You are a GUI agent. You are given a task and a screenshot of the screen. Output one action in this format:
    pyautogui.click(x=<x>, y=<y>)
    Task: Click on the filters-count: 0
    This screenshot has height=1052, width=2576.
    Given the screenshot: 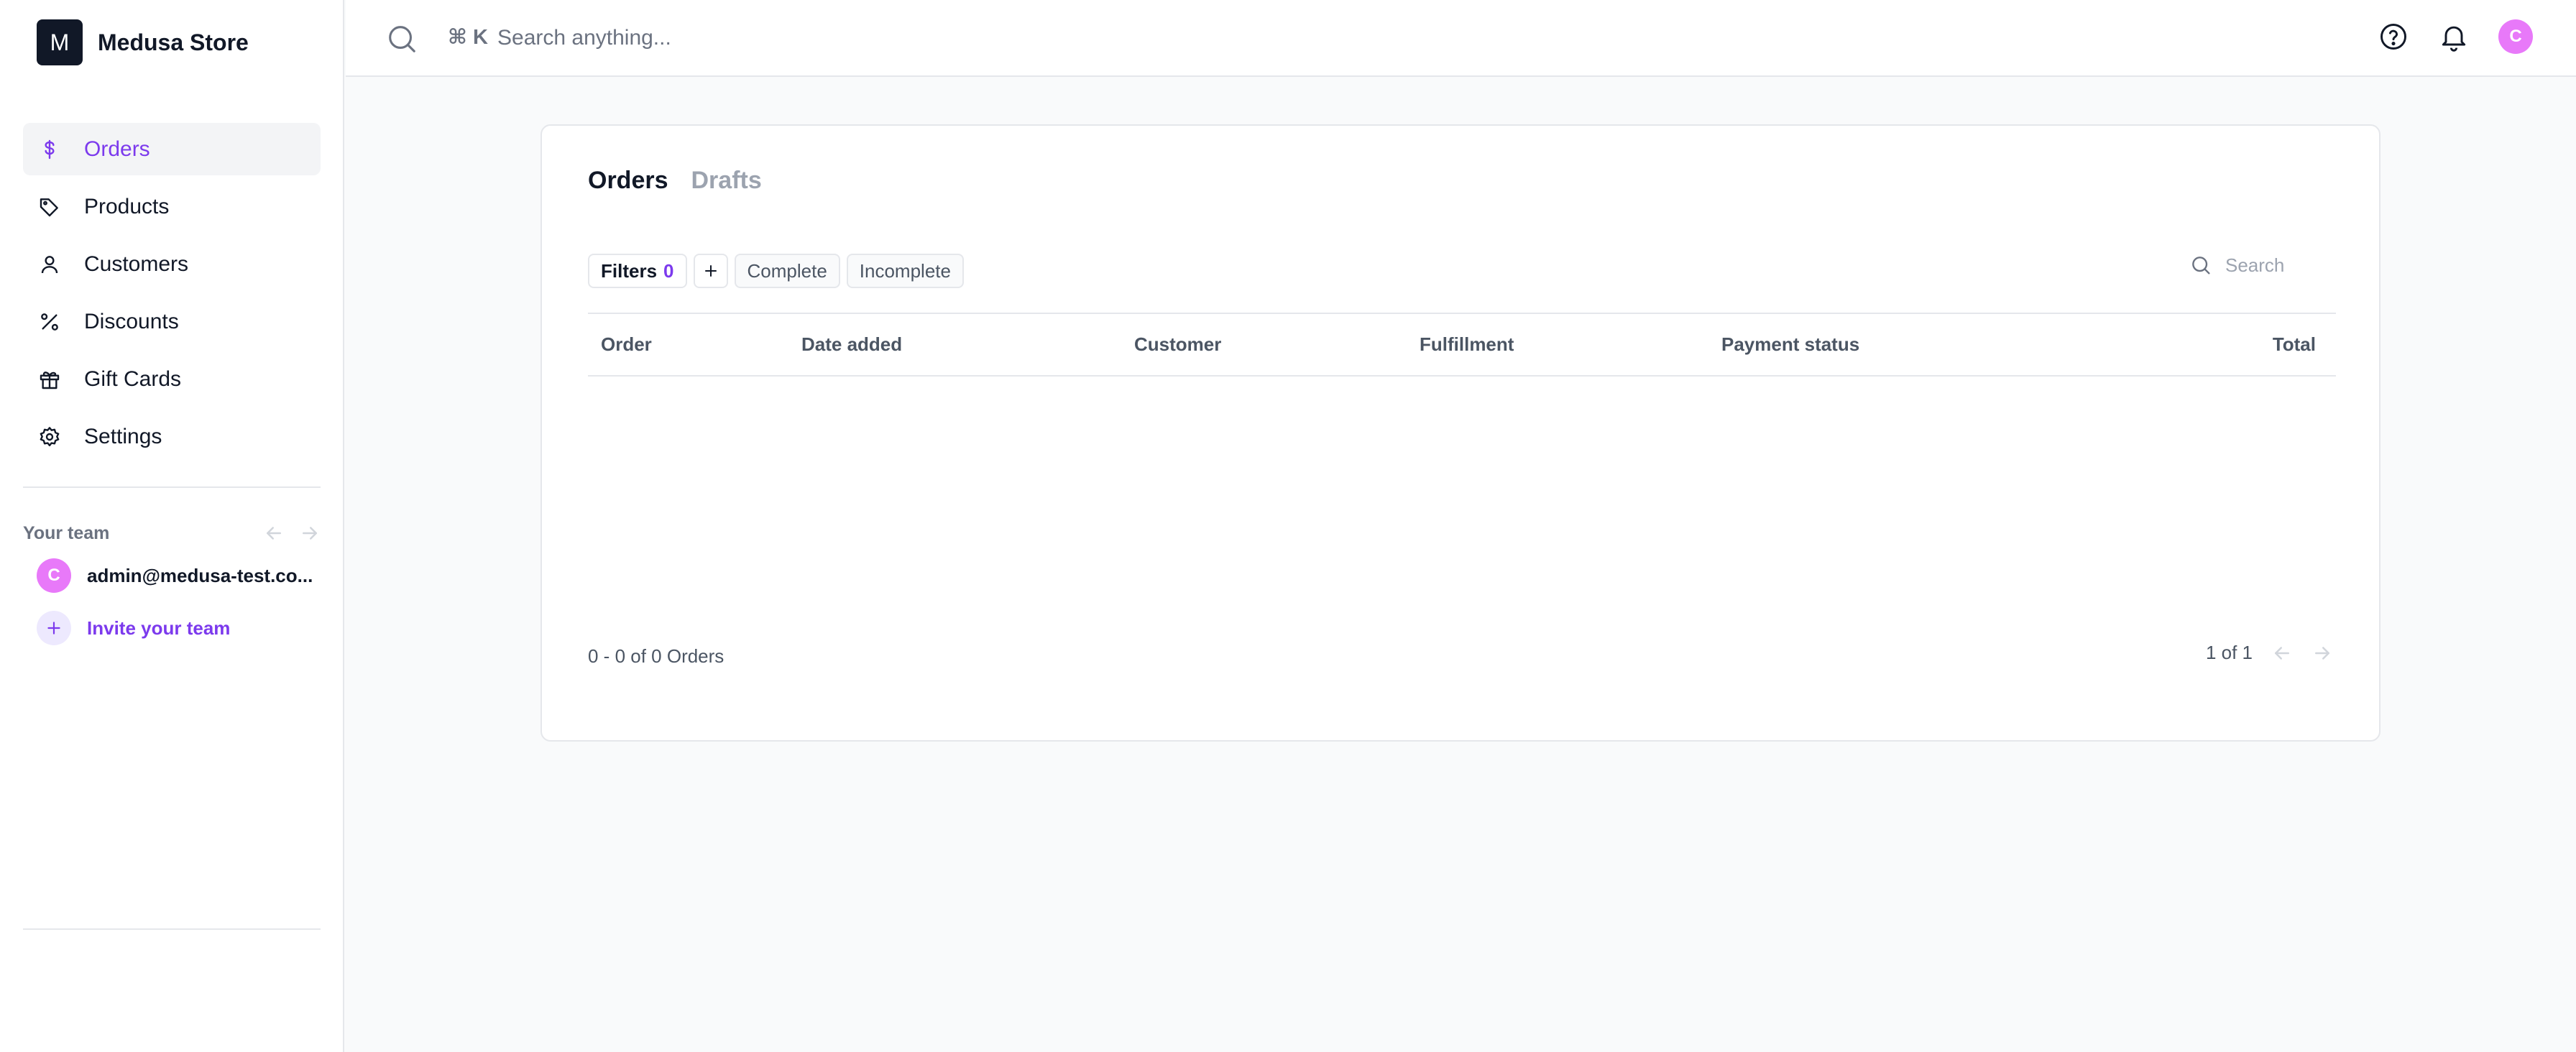 What is the action you would take?
    pyautogui.click(x=668, y=270)
    